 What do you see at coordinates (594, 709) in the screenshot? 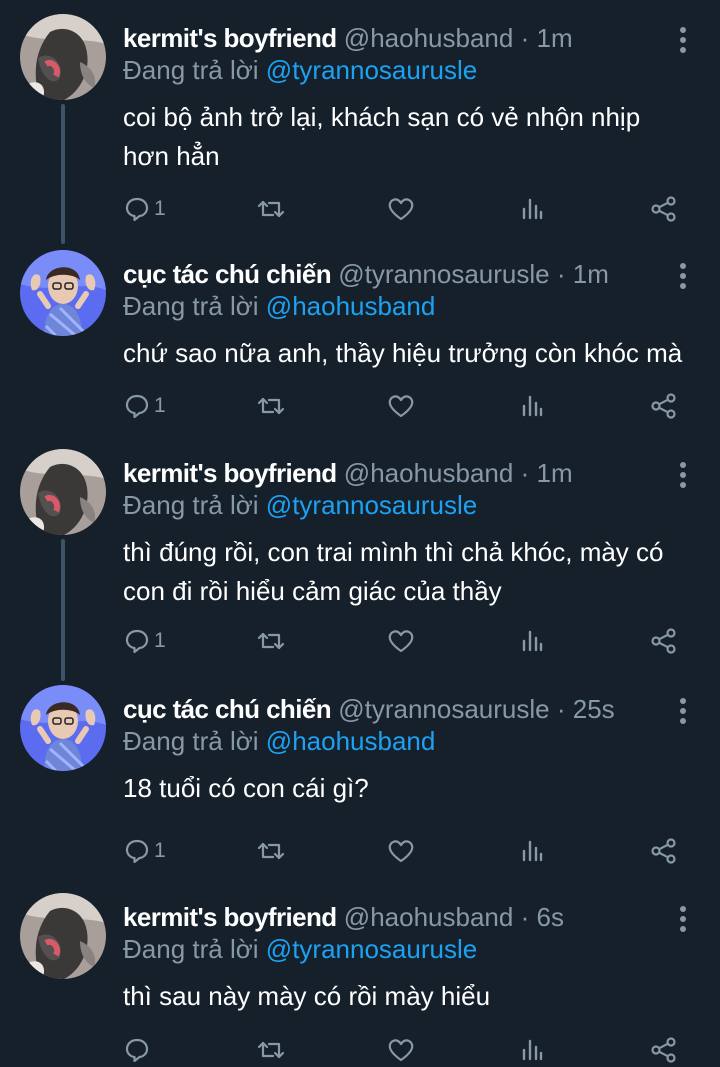
I see `timestamp: 25s` at bounding box center [594, 709].